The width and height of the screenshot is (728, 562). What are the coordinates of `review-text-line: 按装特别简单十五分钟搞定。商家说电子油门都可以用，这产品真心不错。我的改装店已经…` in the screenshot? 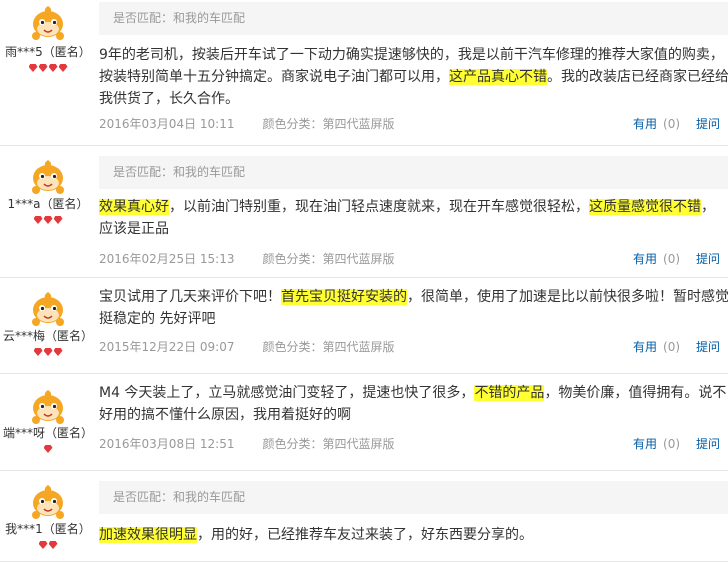 It's located at (413, 77).